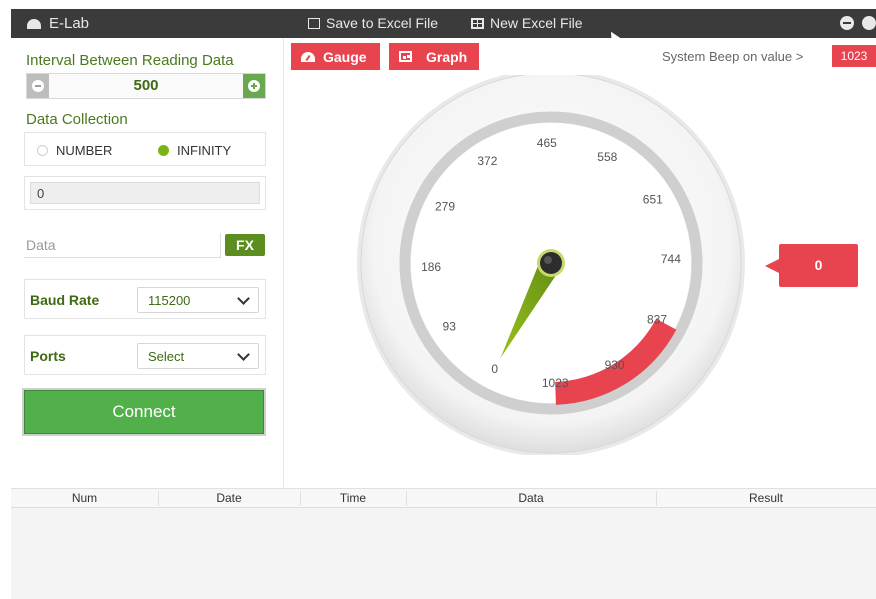  Describe the element at coordinates (477, 23) in the screenshot. I see `table-icon` at that location.